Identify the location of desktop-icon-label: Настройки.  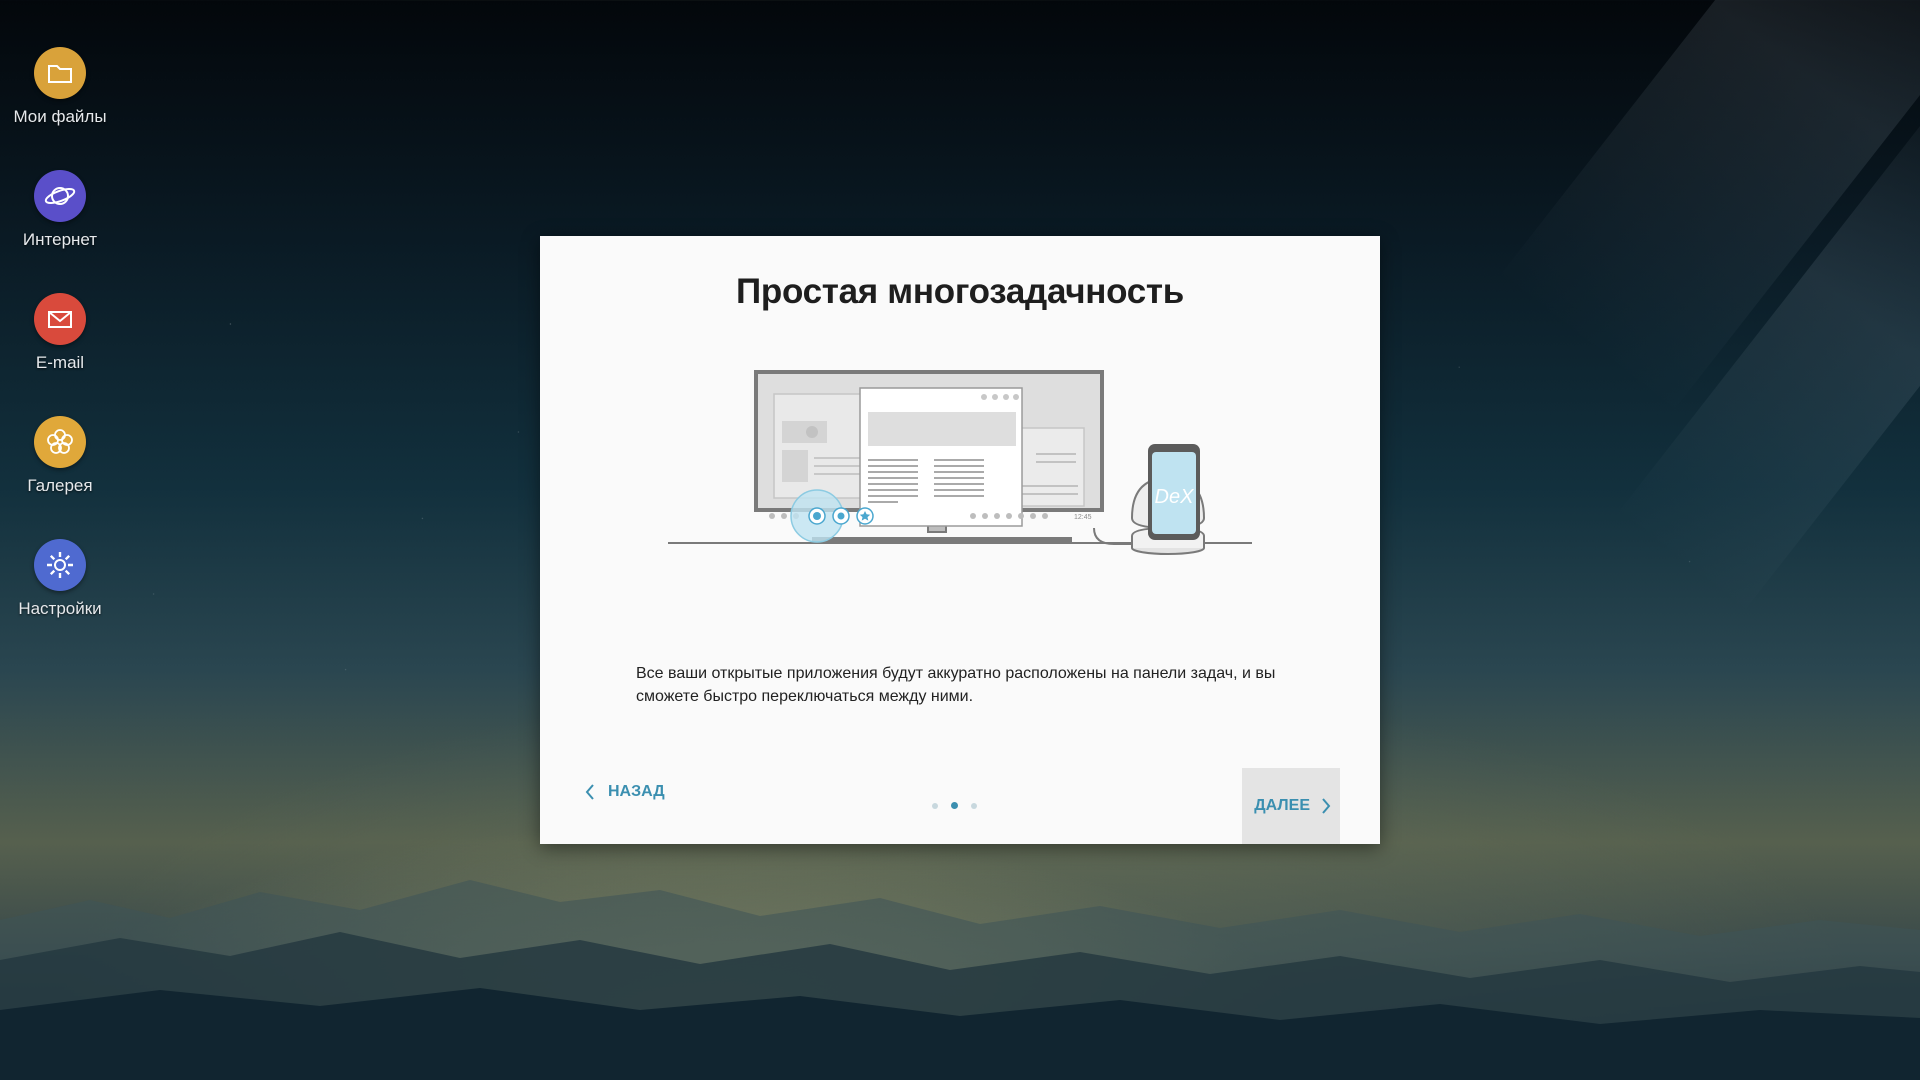
(60, 608).